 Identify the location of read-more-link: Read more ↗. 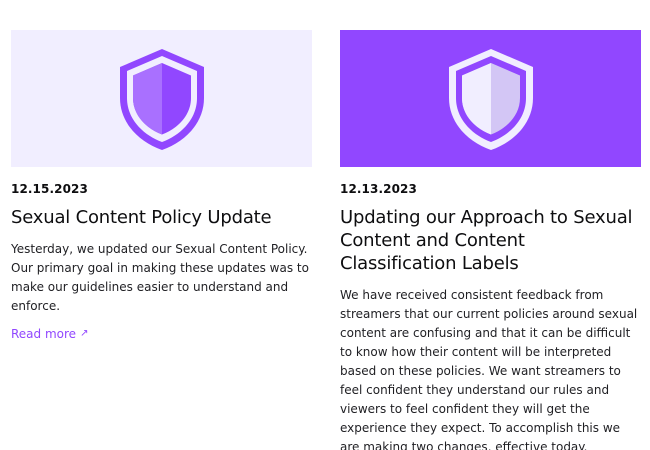
(49, 334).